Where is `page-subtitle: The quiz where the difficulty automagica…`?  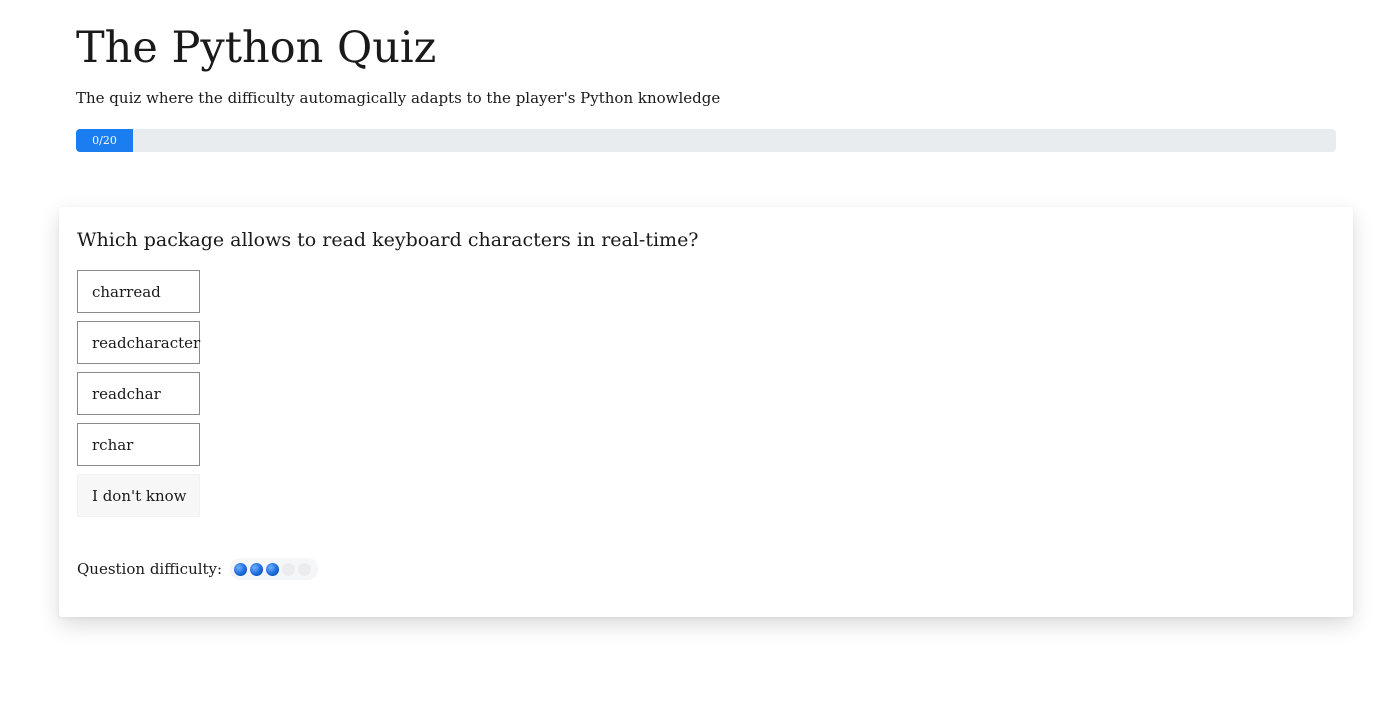
page-subtitle: The quiz where the difficulty automagica… is located at coordinates (398, 98).